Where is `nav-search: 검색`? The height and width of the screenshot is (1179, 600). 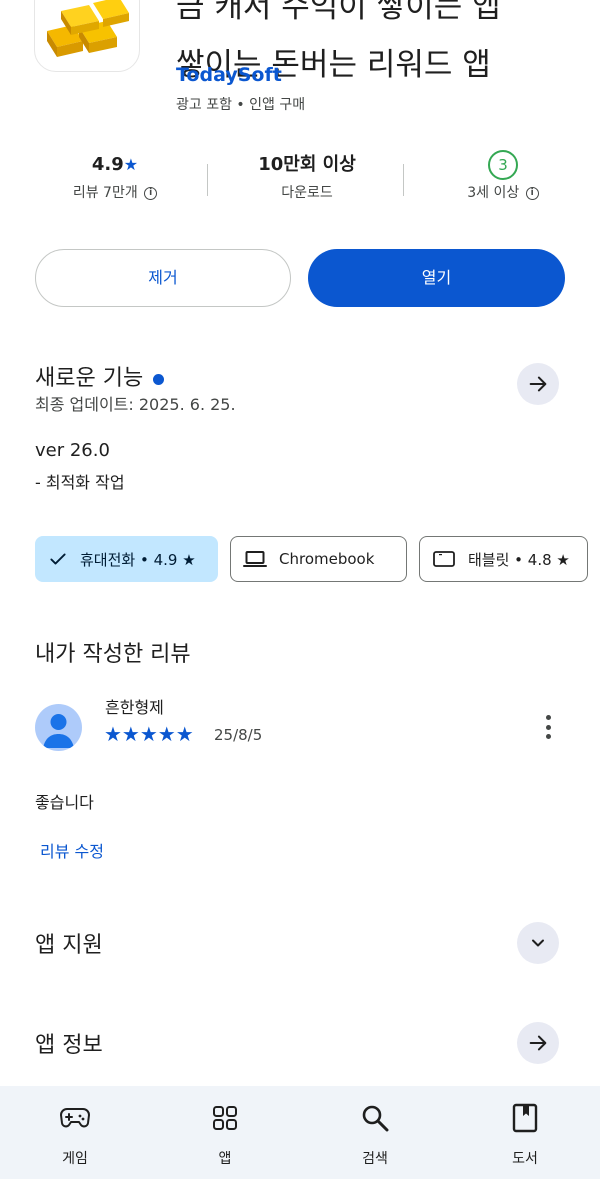
nav-search: 검색 is located at coordinates (375, 1132).